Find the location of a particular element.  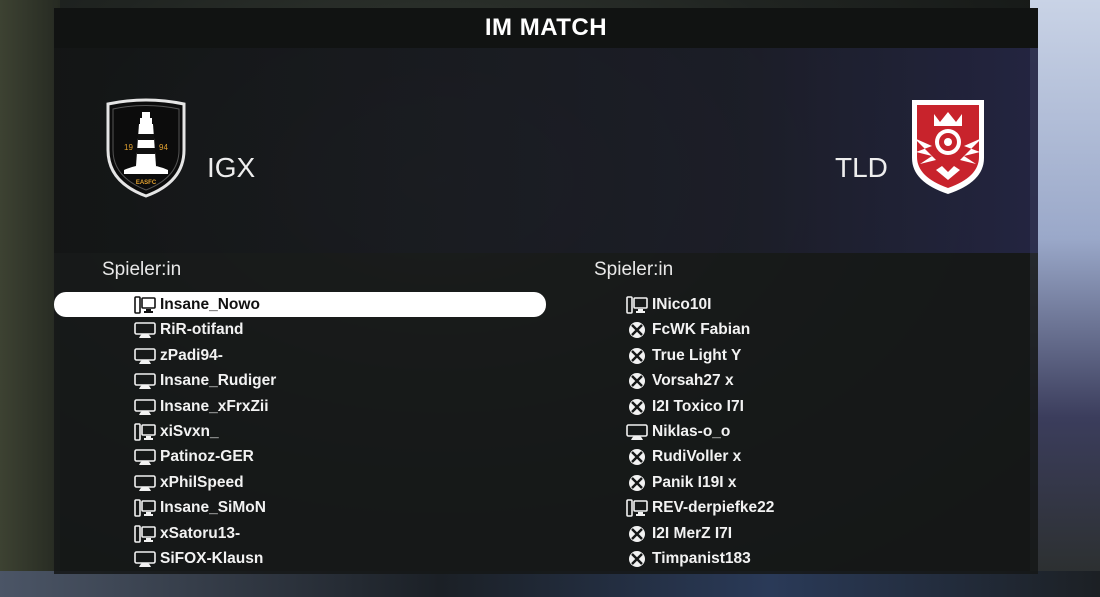

home-player-row: Insane_Rudiger is located at coordinates (300, 380).